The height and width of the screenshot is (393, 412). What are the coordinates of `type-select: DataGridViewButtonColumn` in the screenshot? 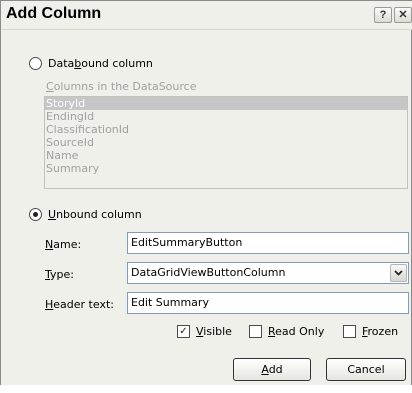 It's located at (268, 273).